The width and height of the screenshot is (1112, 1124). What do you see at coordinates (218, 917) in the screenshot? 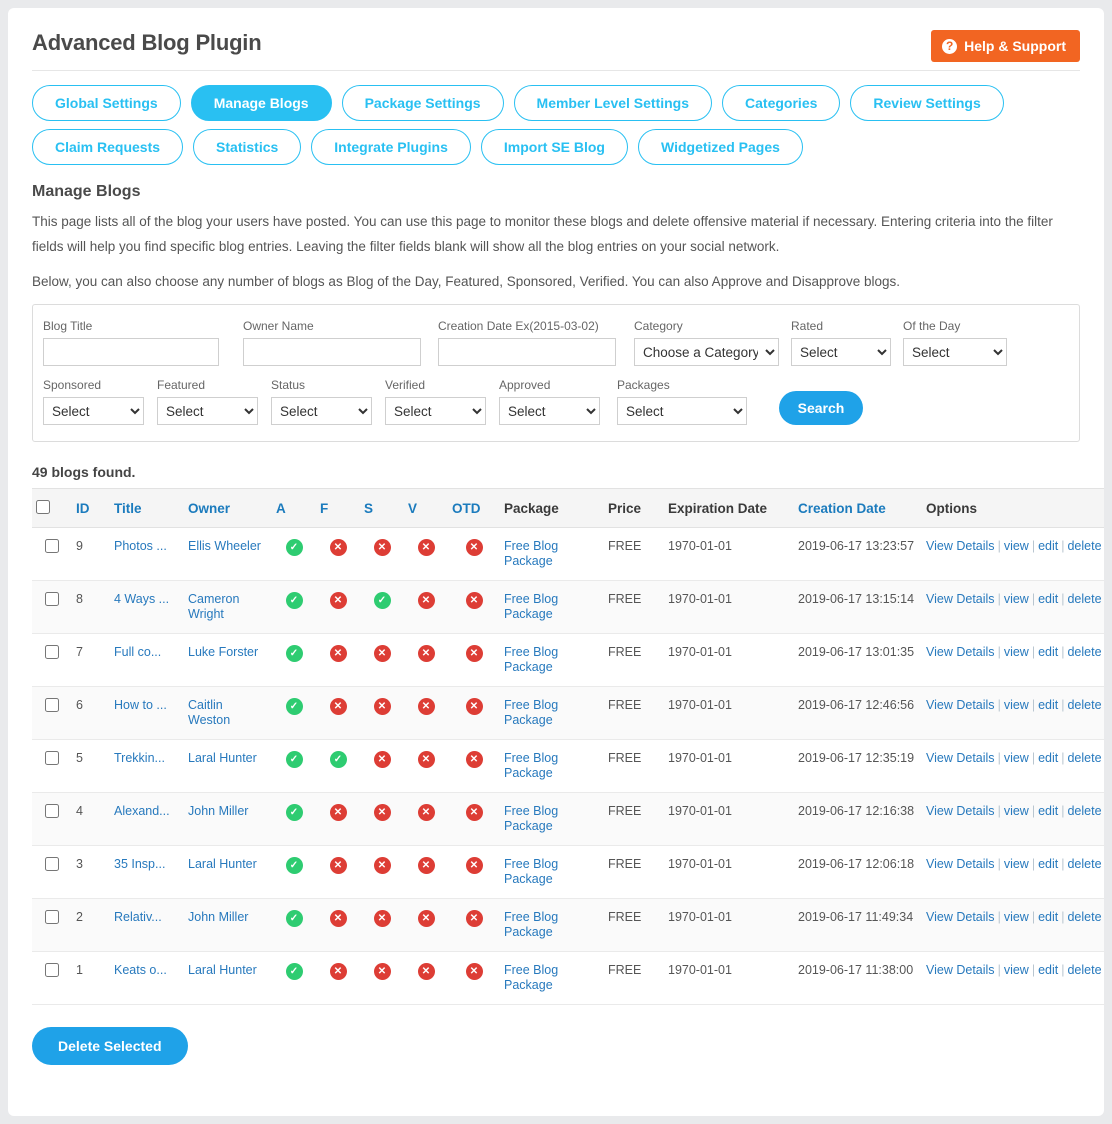
I see `owner-link: John Miller` at bounding box center [218, 917].